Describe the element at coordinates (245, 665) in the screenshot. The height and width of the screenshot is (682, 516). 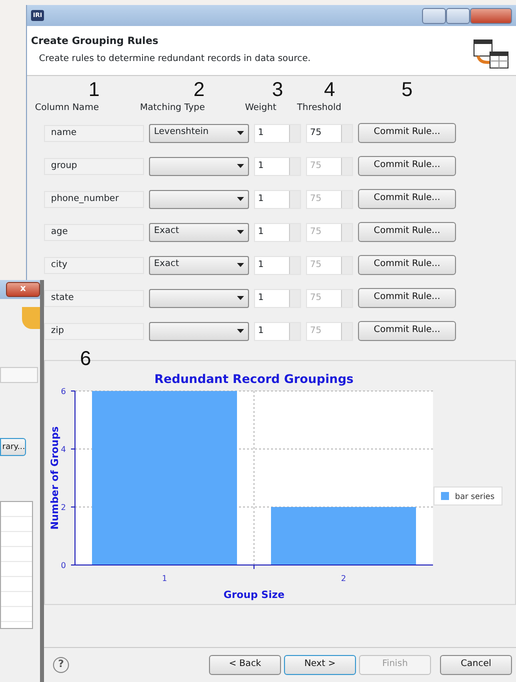
I see `wizard-button: < Back` at that location.